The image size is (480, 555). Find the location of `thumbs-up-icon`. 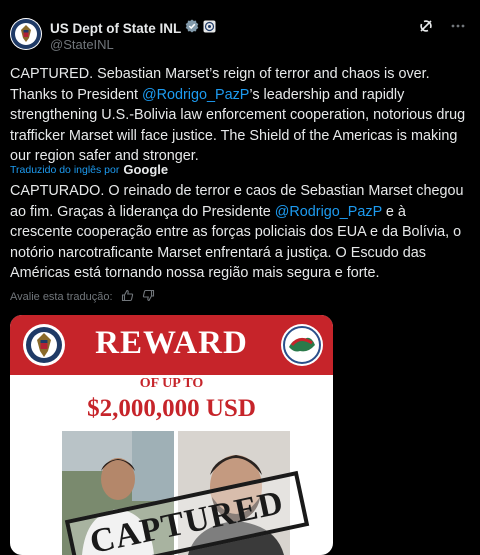

thumbs-up-icon is located at coordinates (127, 297).